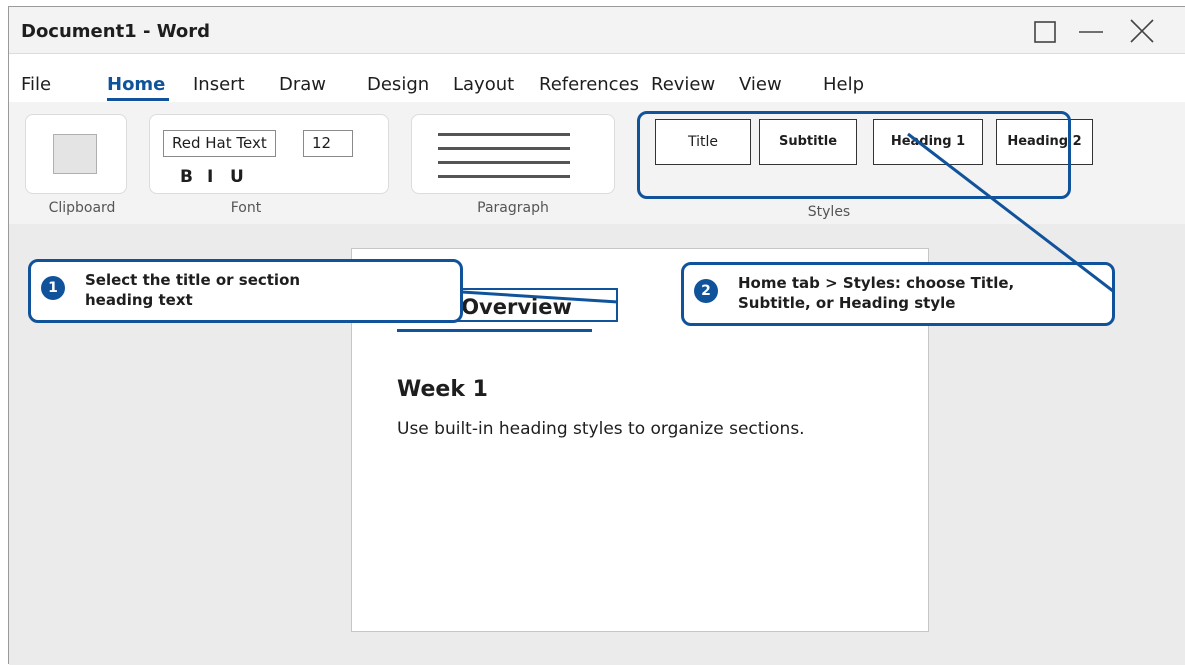 The height and width of the screenshot is (665, 1185). Describe the element at coordinates (302, 84) in the screenshot. I see `menu-draw: Draw` at that location.